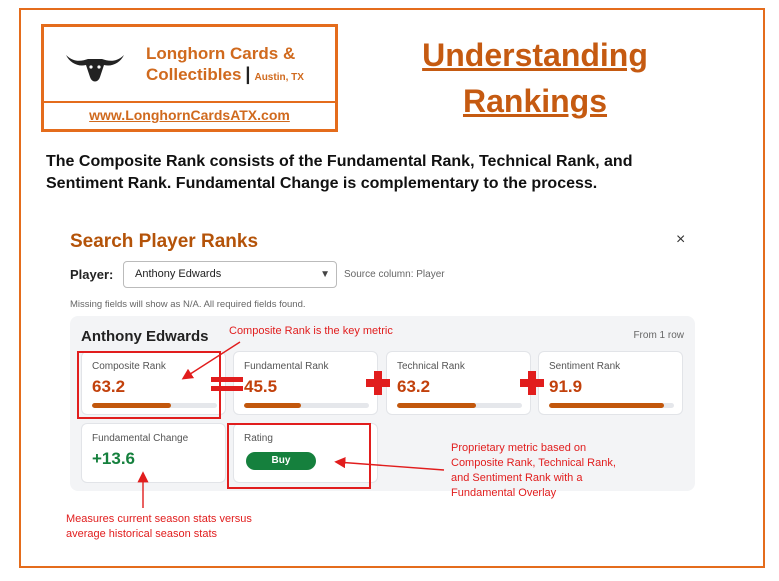 The height and width of the screenshot is (581, 779). Describe the element at coordinates (389, 464) in the screenshot. I see `rating-arrow` at that location.